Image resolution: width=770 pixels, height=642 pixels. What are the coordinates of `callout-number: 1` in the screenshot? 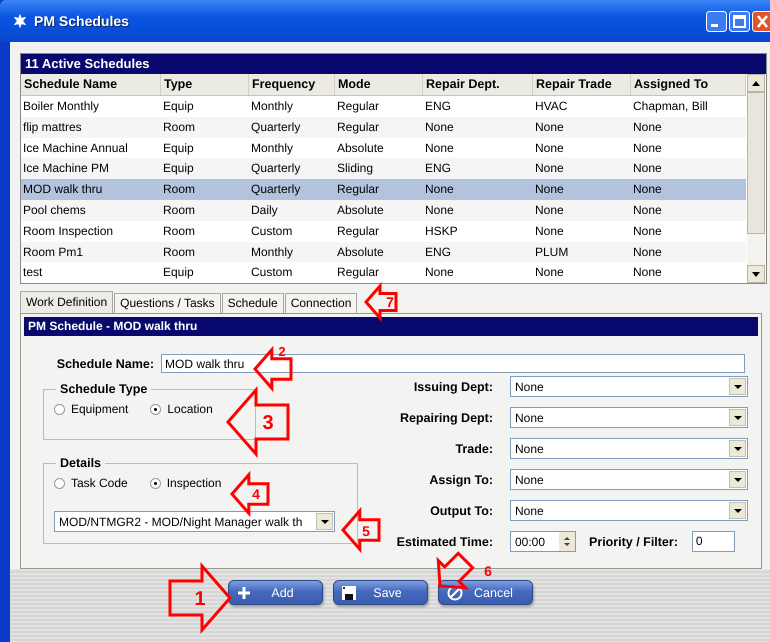 It's located at (200, 599).